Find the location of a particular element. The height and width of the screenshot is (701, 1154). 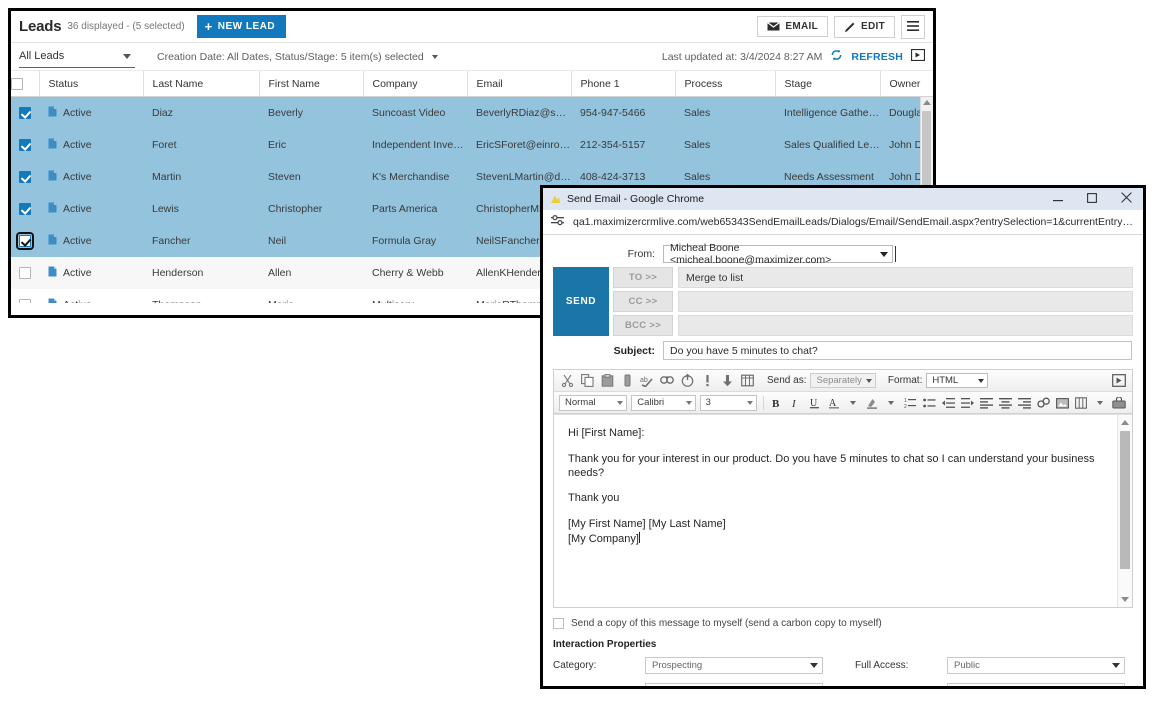

align-right-icon is located at coordinates (1024, 403).